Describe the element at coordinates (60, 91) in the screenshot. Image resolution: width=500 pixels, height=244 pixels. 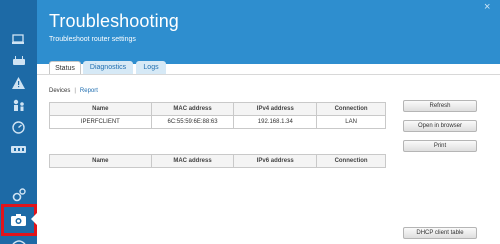
I see `devices-label: Devices` at that location.